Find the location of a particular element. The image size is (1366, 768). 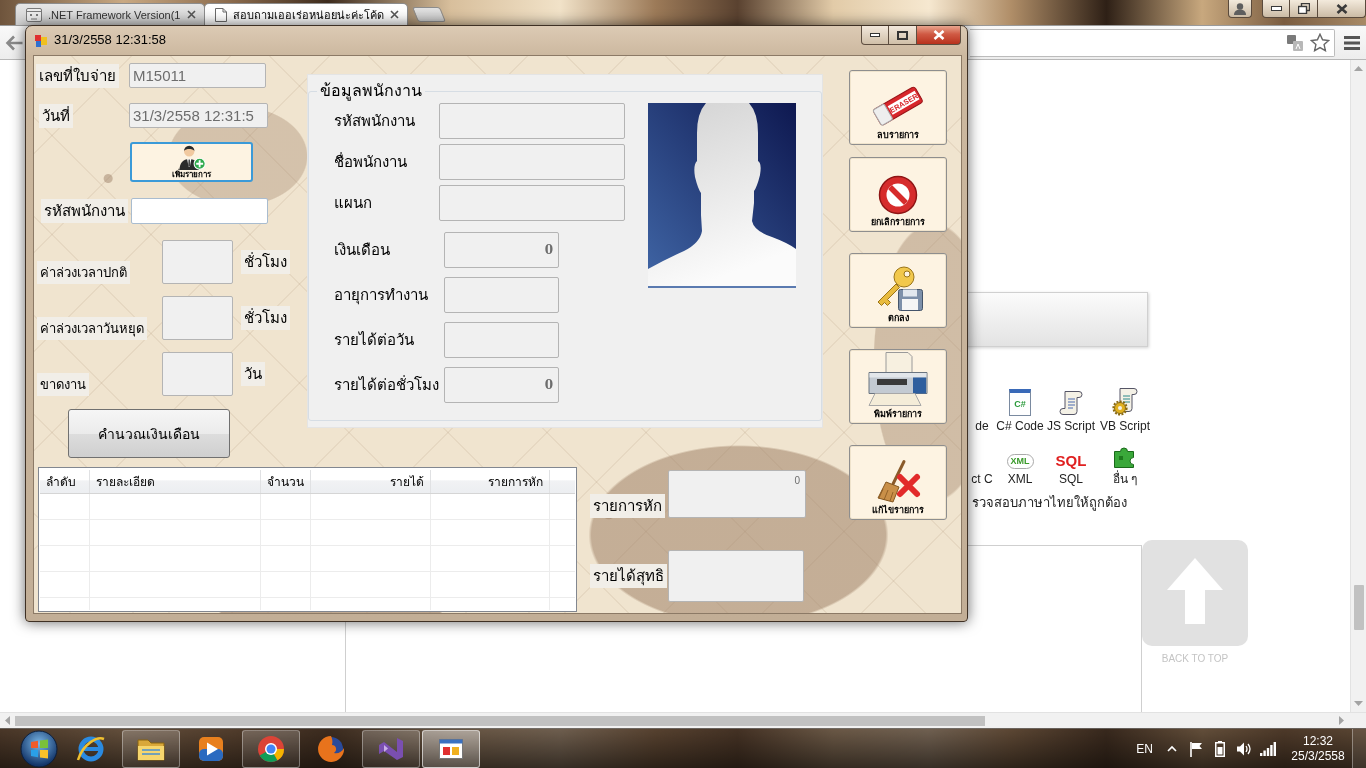

new-tab-button is located at coordinates (429, 14).